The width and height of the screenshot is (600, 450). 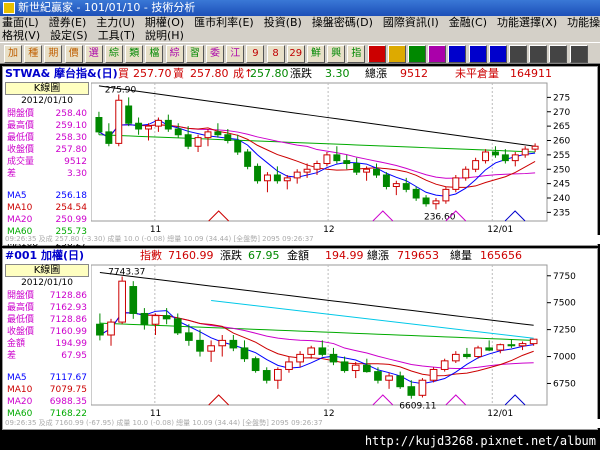 What do you see at coordinates (275, 54) in the screenshot?
I see `toolbar-button: 8` at bounding box center [275, 54].